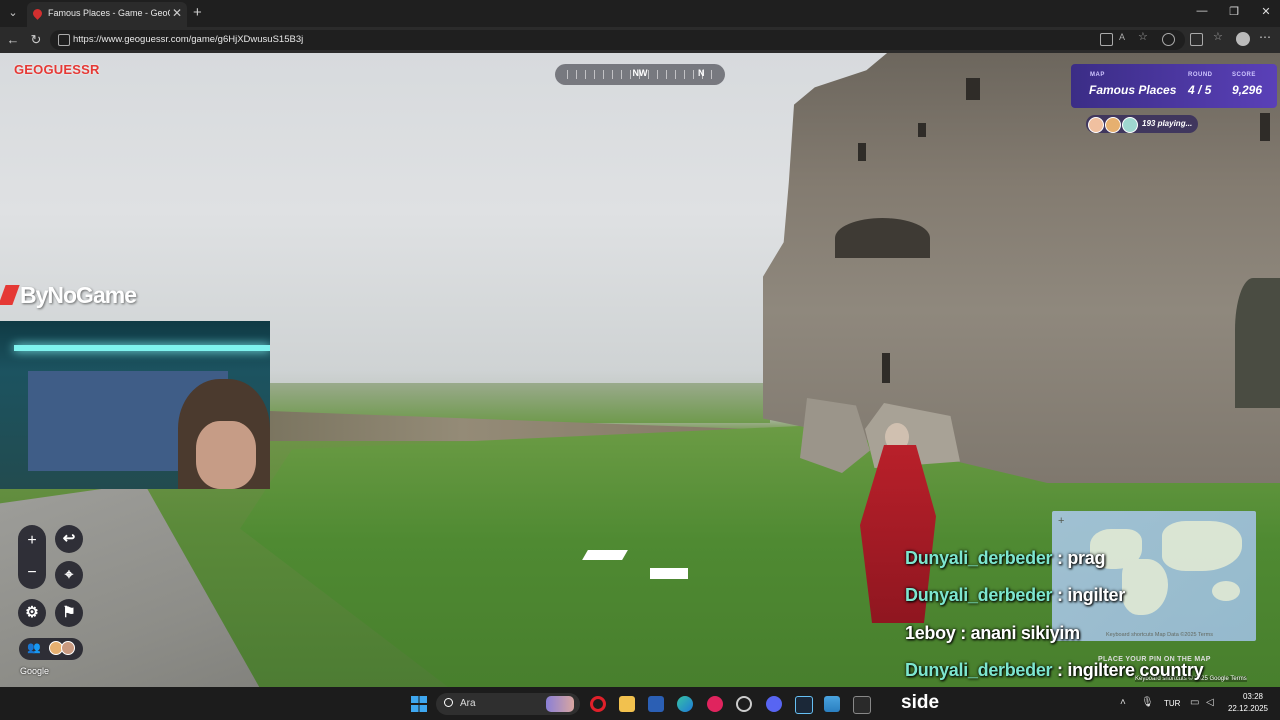 This screenshot has height=720, width=1280. What do you see at coordinates (1159, 635) in the screenshot?
I see `map-footer: Keyboard shortcuts Map Data ©2025 Terms` at bounding box center [1159, 635].